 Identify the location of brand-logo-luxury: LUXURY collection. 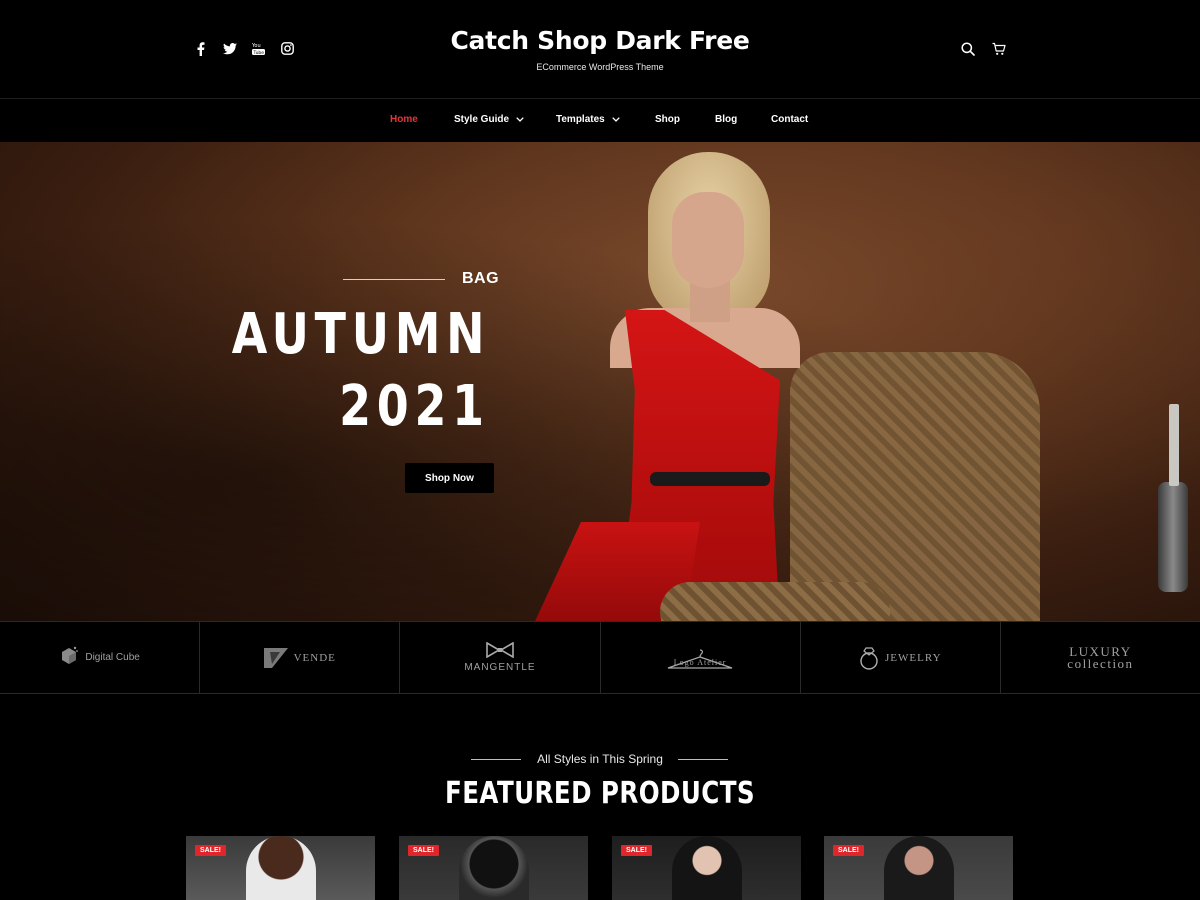
(1100, 657).